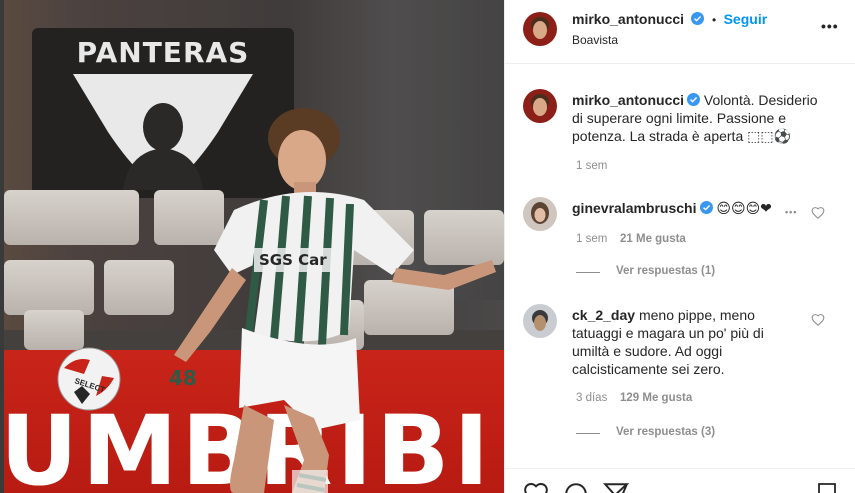  Describe the element at coordinates (680, 32) in the screenshot. I see `post-header: mirko_antonucci • Seguir Boavista •••` at that location.